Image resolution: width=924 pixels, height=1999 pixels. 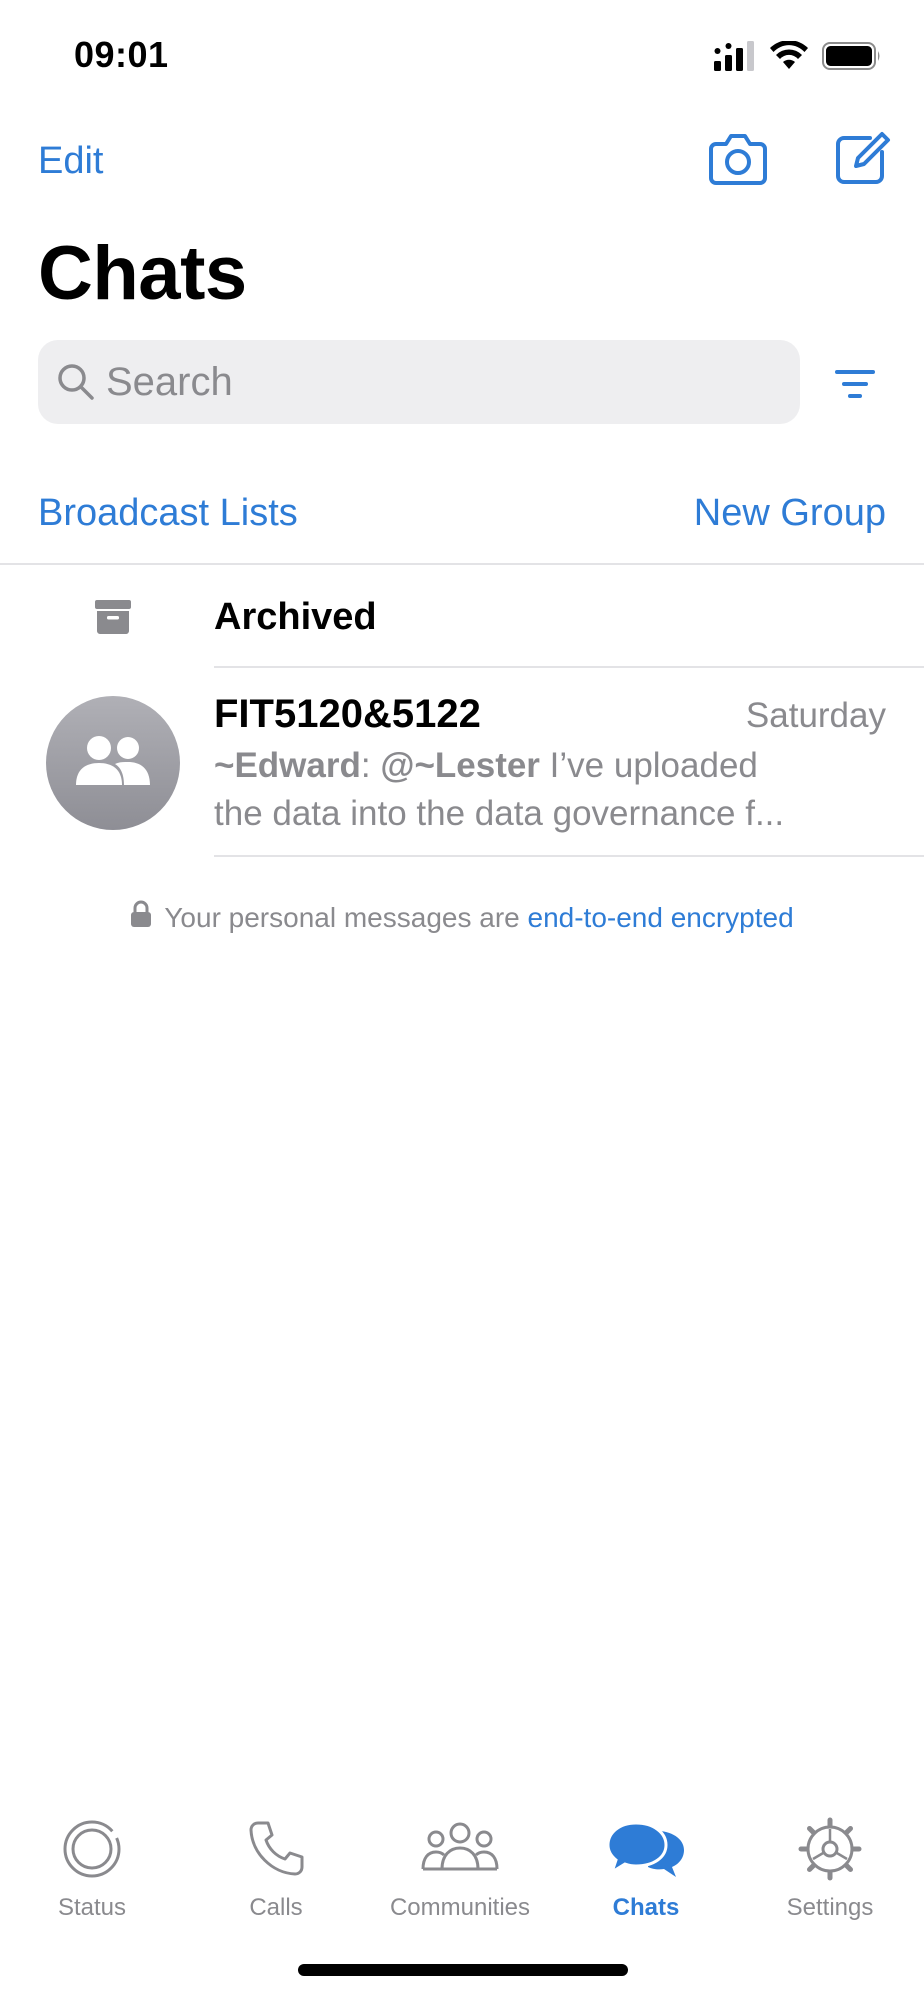 What do you see at coordinates (646, 1907) in the screenshot?
I see `tab-label: Chats` at bounding box center [646, 1907].